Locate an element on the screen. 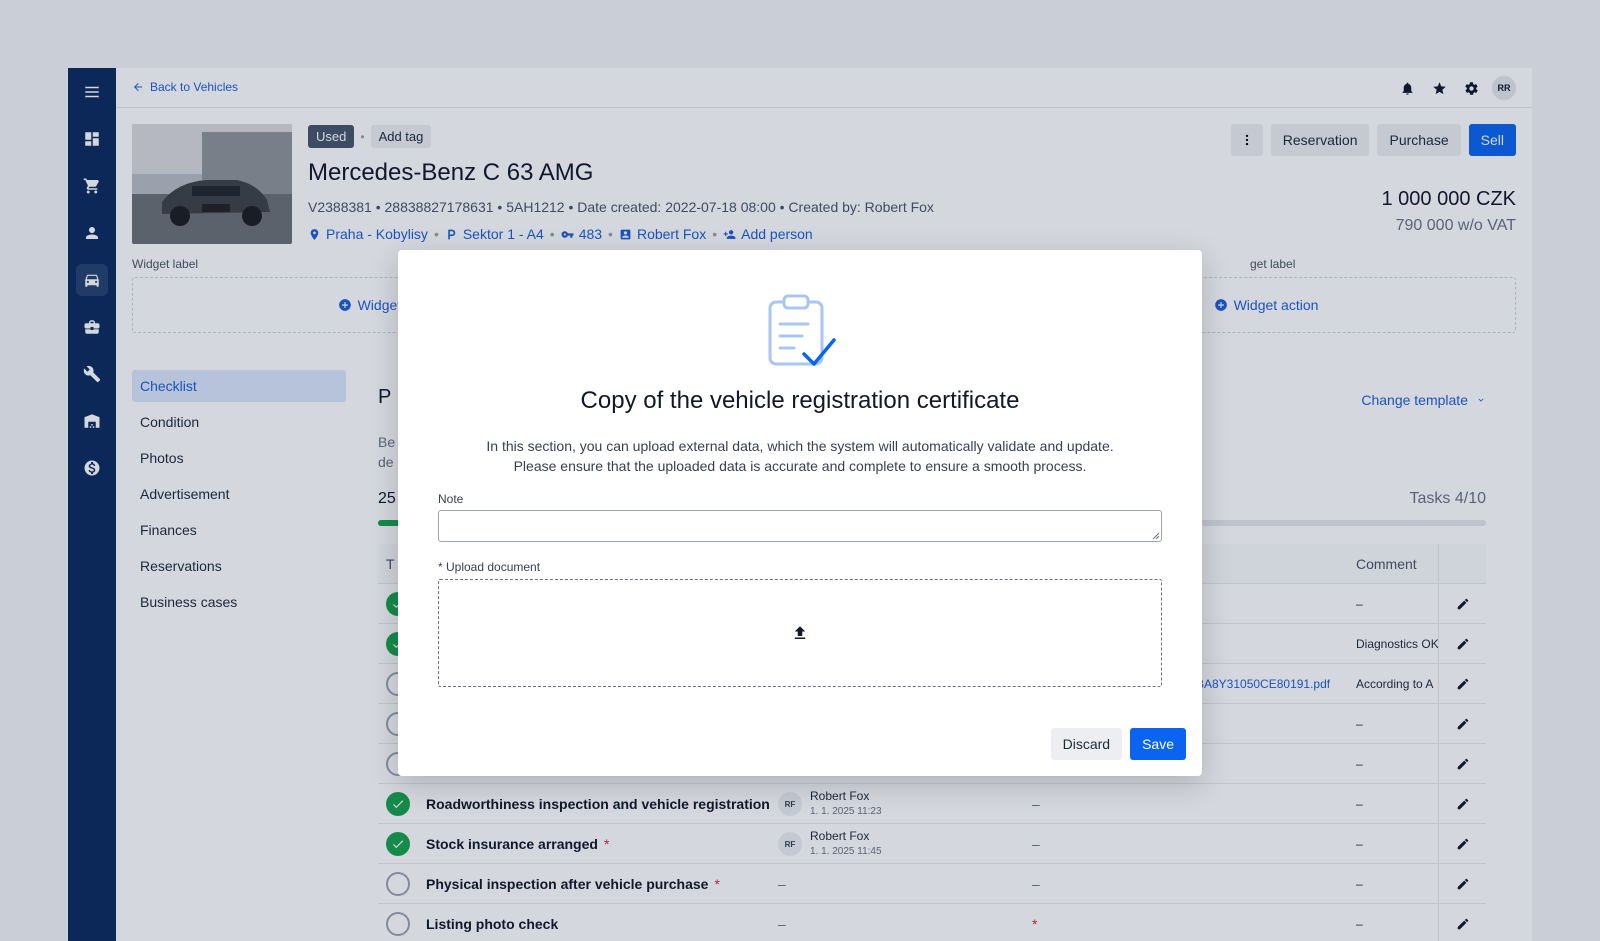 Image resolution: width=1600 pixels, height=941 pixels. save-button: Save is located at coordinates (1158, 744).